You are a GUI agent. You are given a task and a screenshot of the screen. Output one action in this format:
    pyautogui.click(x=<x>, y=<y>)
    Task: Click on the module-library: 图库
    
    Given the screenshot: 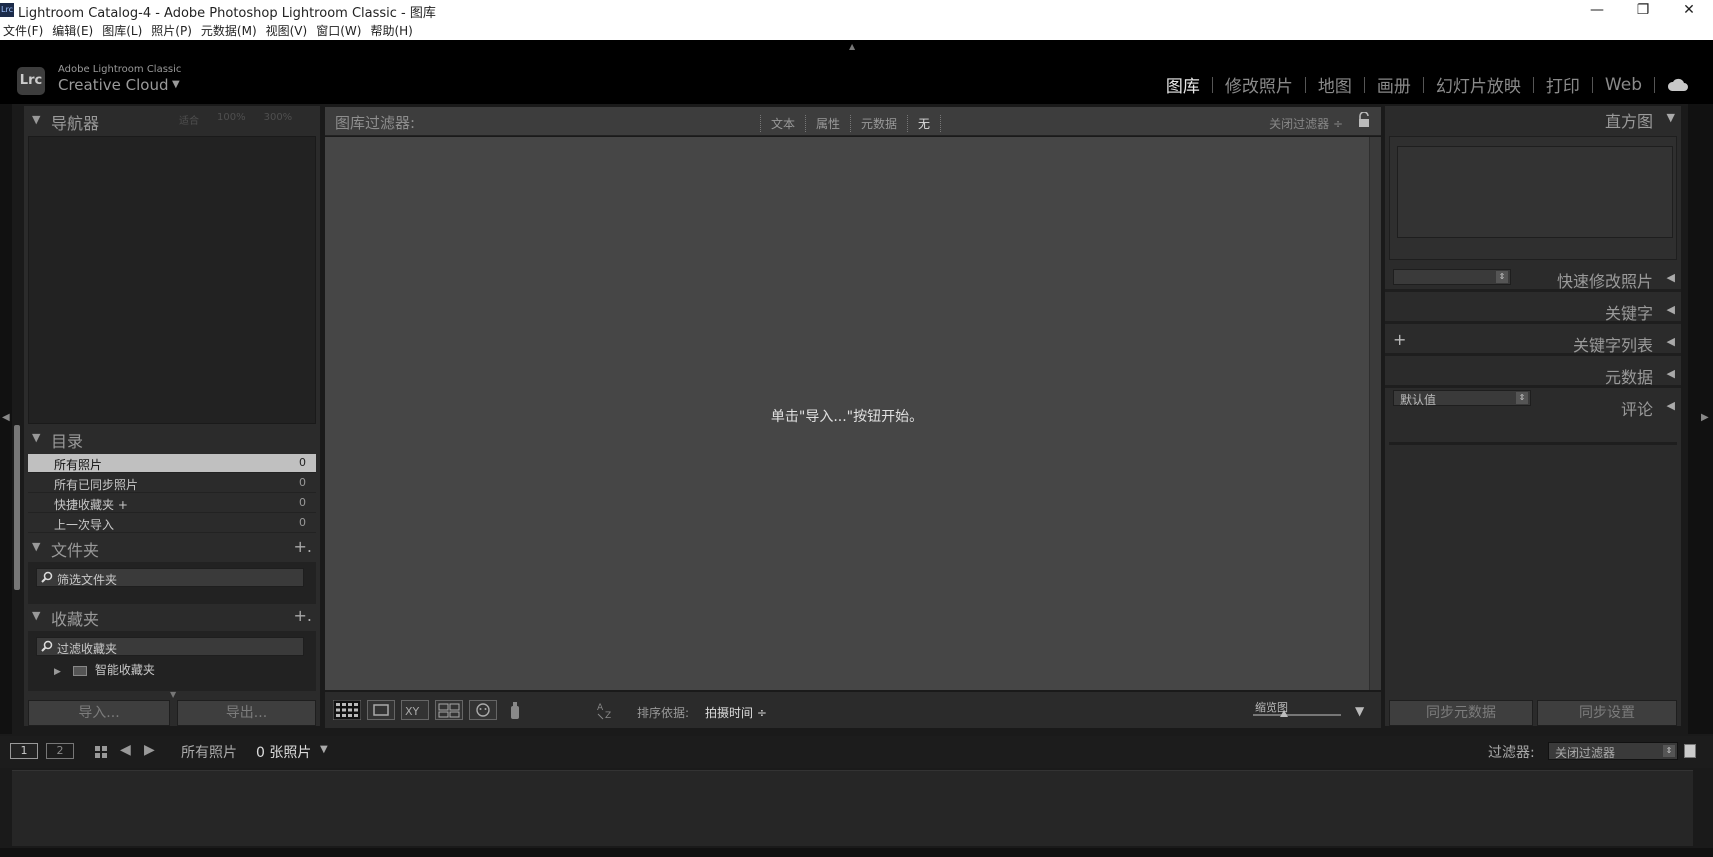 What is the action you would take?
    pyautogui.click(x=1183, y=84)
    